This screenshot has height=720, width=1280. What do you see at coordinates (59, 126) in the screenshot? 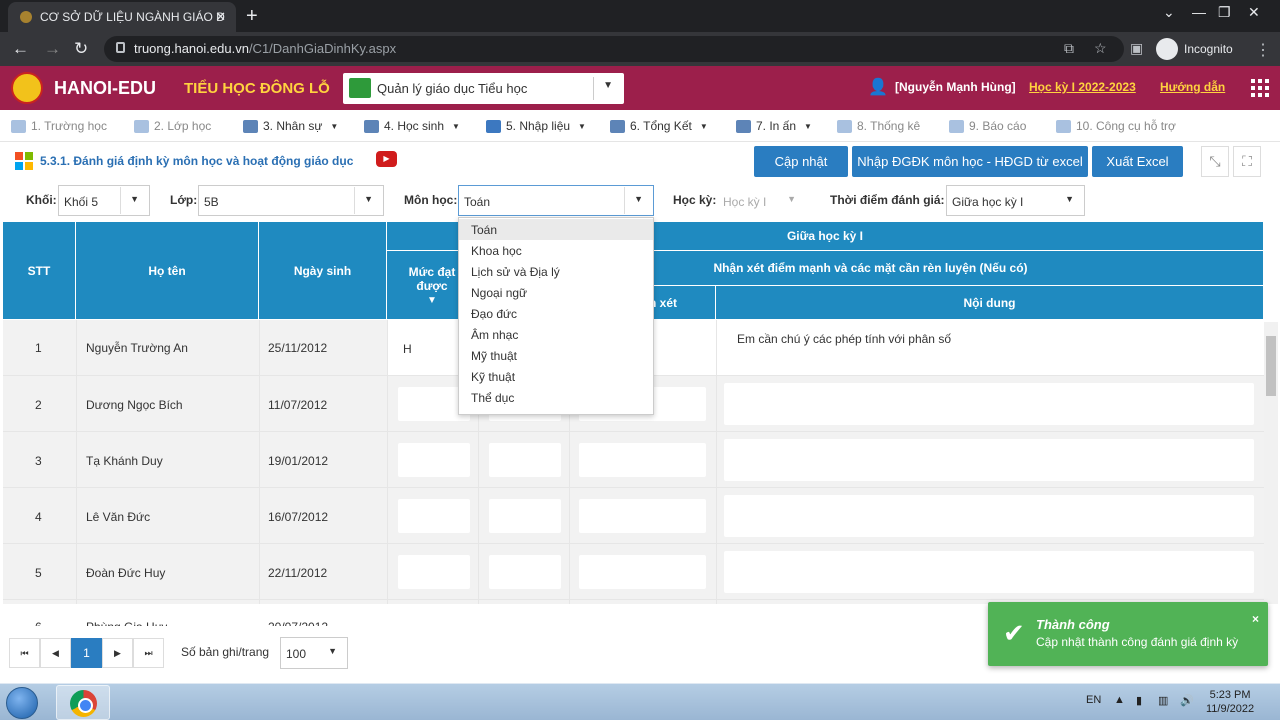
I see `menu-school: 1. Trường học` at bounding box center [59, 126].